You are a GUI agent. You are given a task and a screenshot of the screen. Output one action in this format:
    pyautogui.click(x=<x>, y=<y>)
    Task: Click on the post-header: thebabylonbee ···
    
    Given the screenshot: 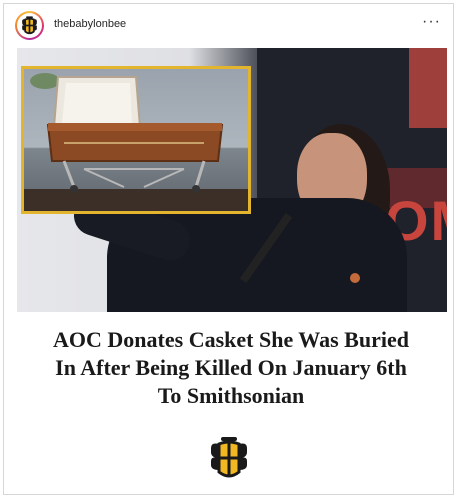 What is the action you would take?
    pyautogui.click(x=228, y=26)
    